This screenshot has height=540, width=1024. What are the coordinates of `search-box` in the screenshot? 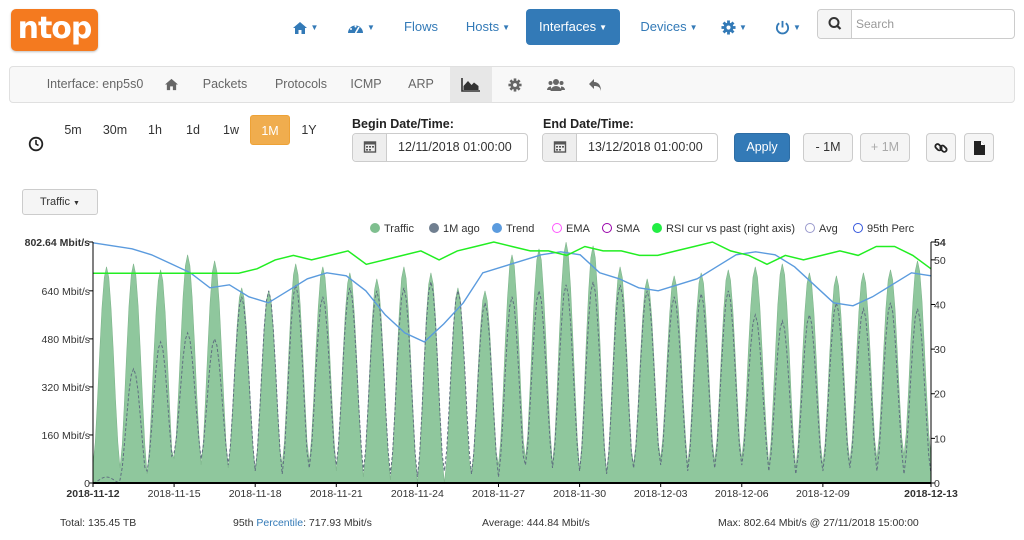 It's located at (916, 24).